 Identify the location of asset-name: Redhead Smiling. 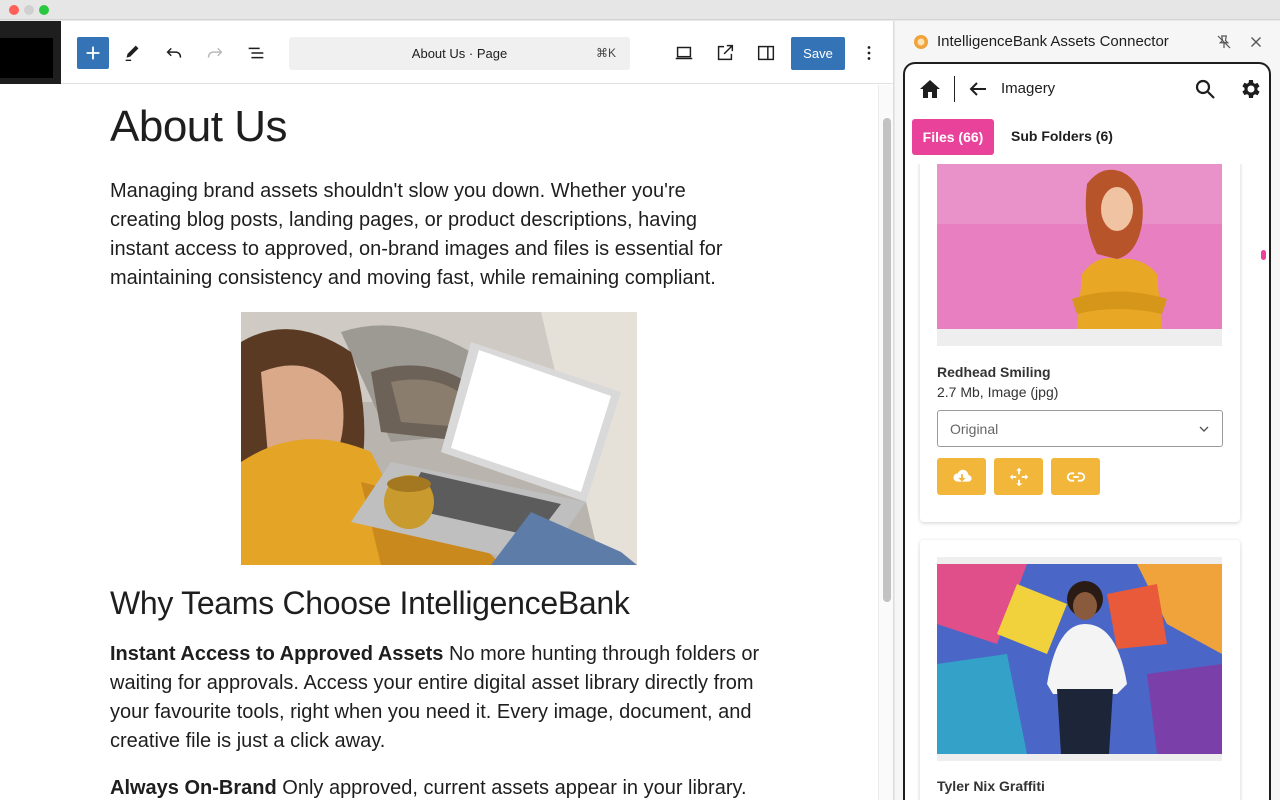
(994, 372).